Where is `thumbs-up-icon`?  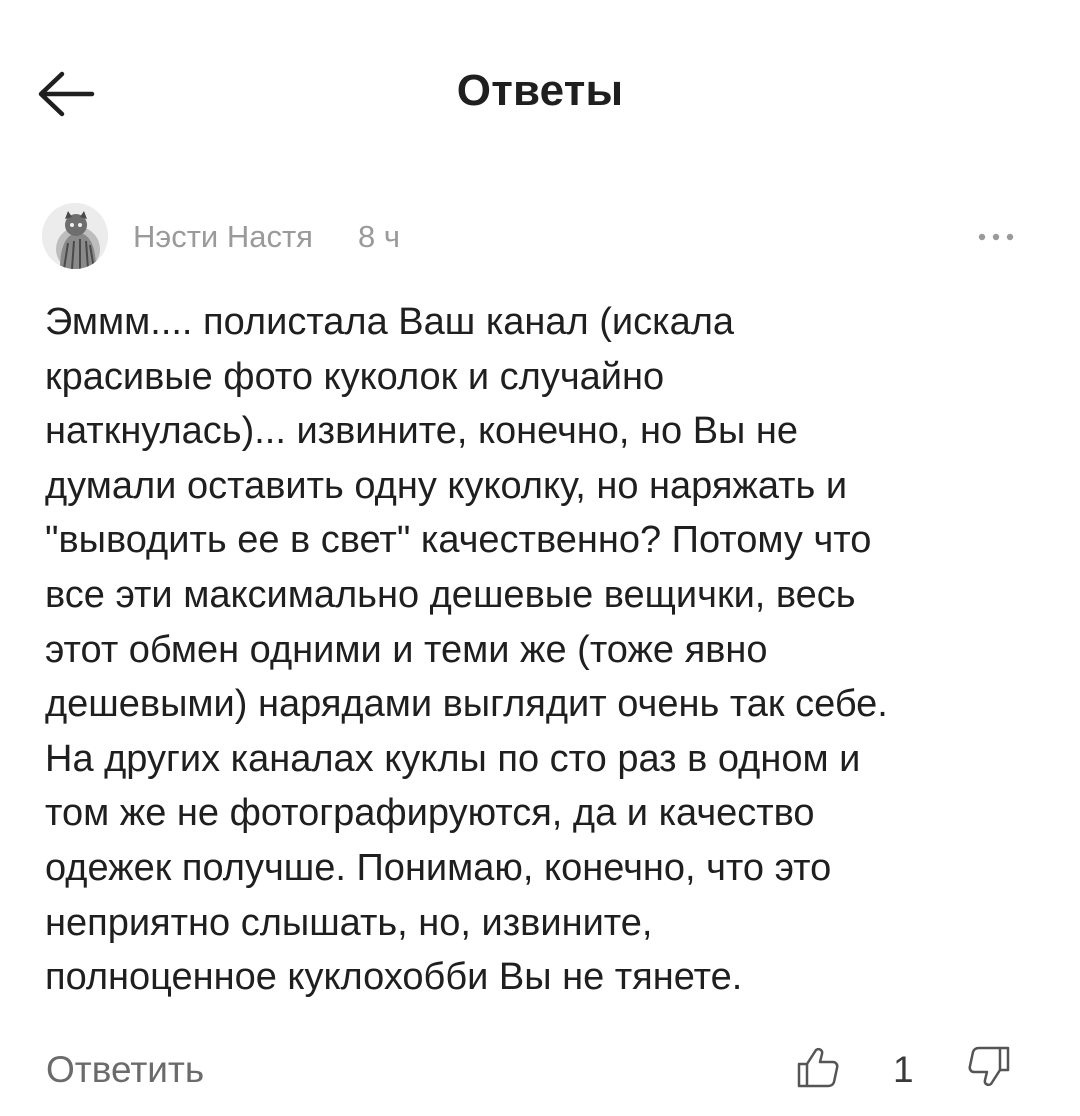
thumbs-up-icon is located at coordinates (818, 1067).